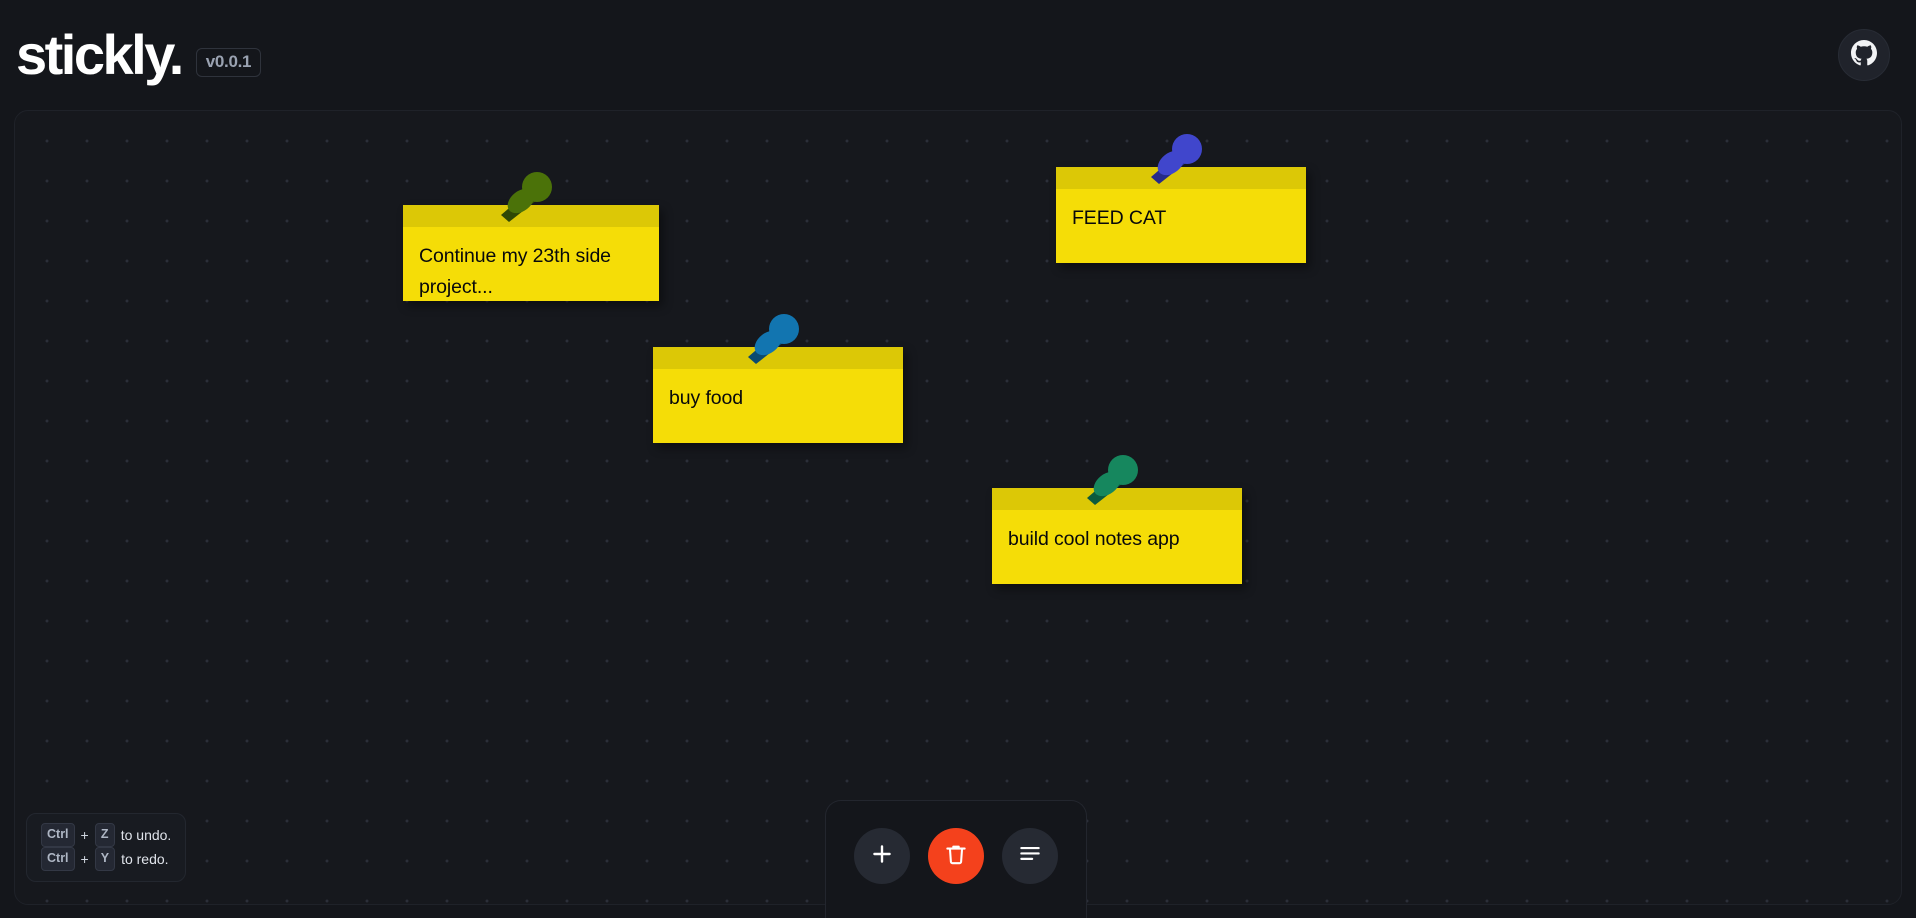  I want to click on version-badge: v0.0.1, so click(228, 62).